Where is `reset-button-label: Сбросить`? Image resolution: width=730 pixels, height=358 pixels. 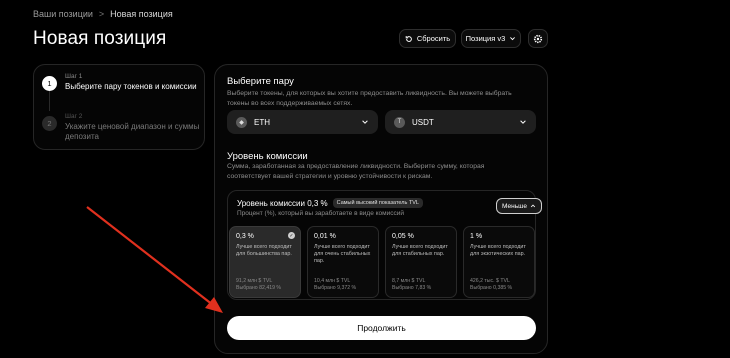
reset-button-label: Сбросить is located at coordinates (433, 38).